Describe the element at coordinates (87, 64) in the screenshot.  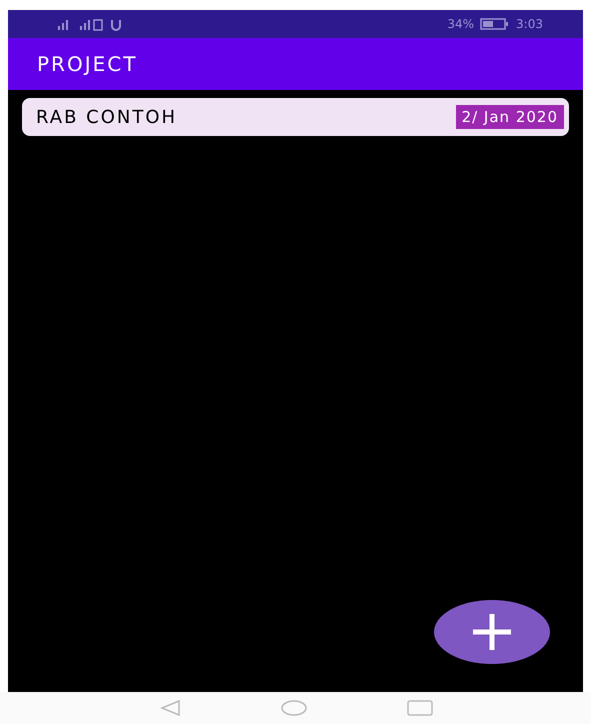
I see `app-title: PROJECT` at that location.